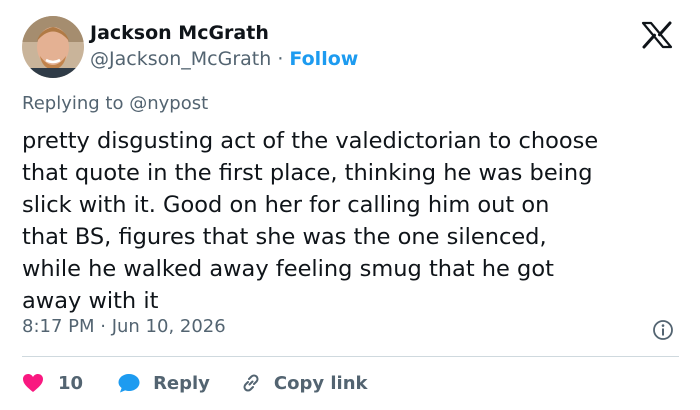 The height and width of the screenshot is (410, 700). I want to click on follow-button: Follow, so click(323, 59).